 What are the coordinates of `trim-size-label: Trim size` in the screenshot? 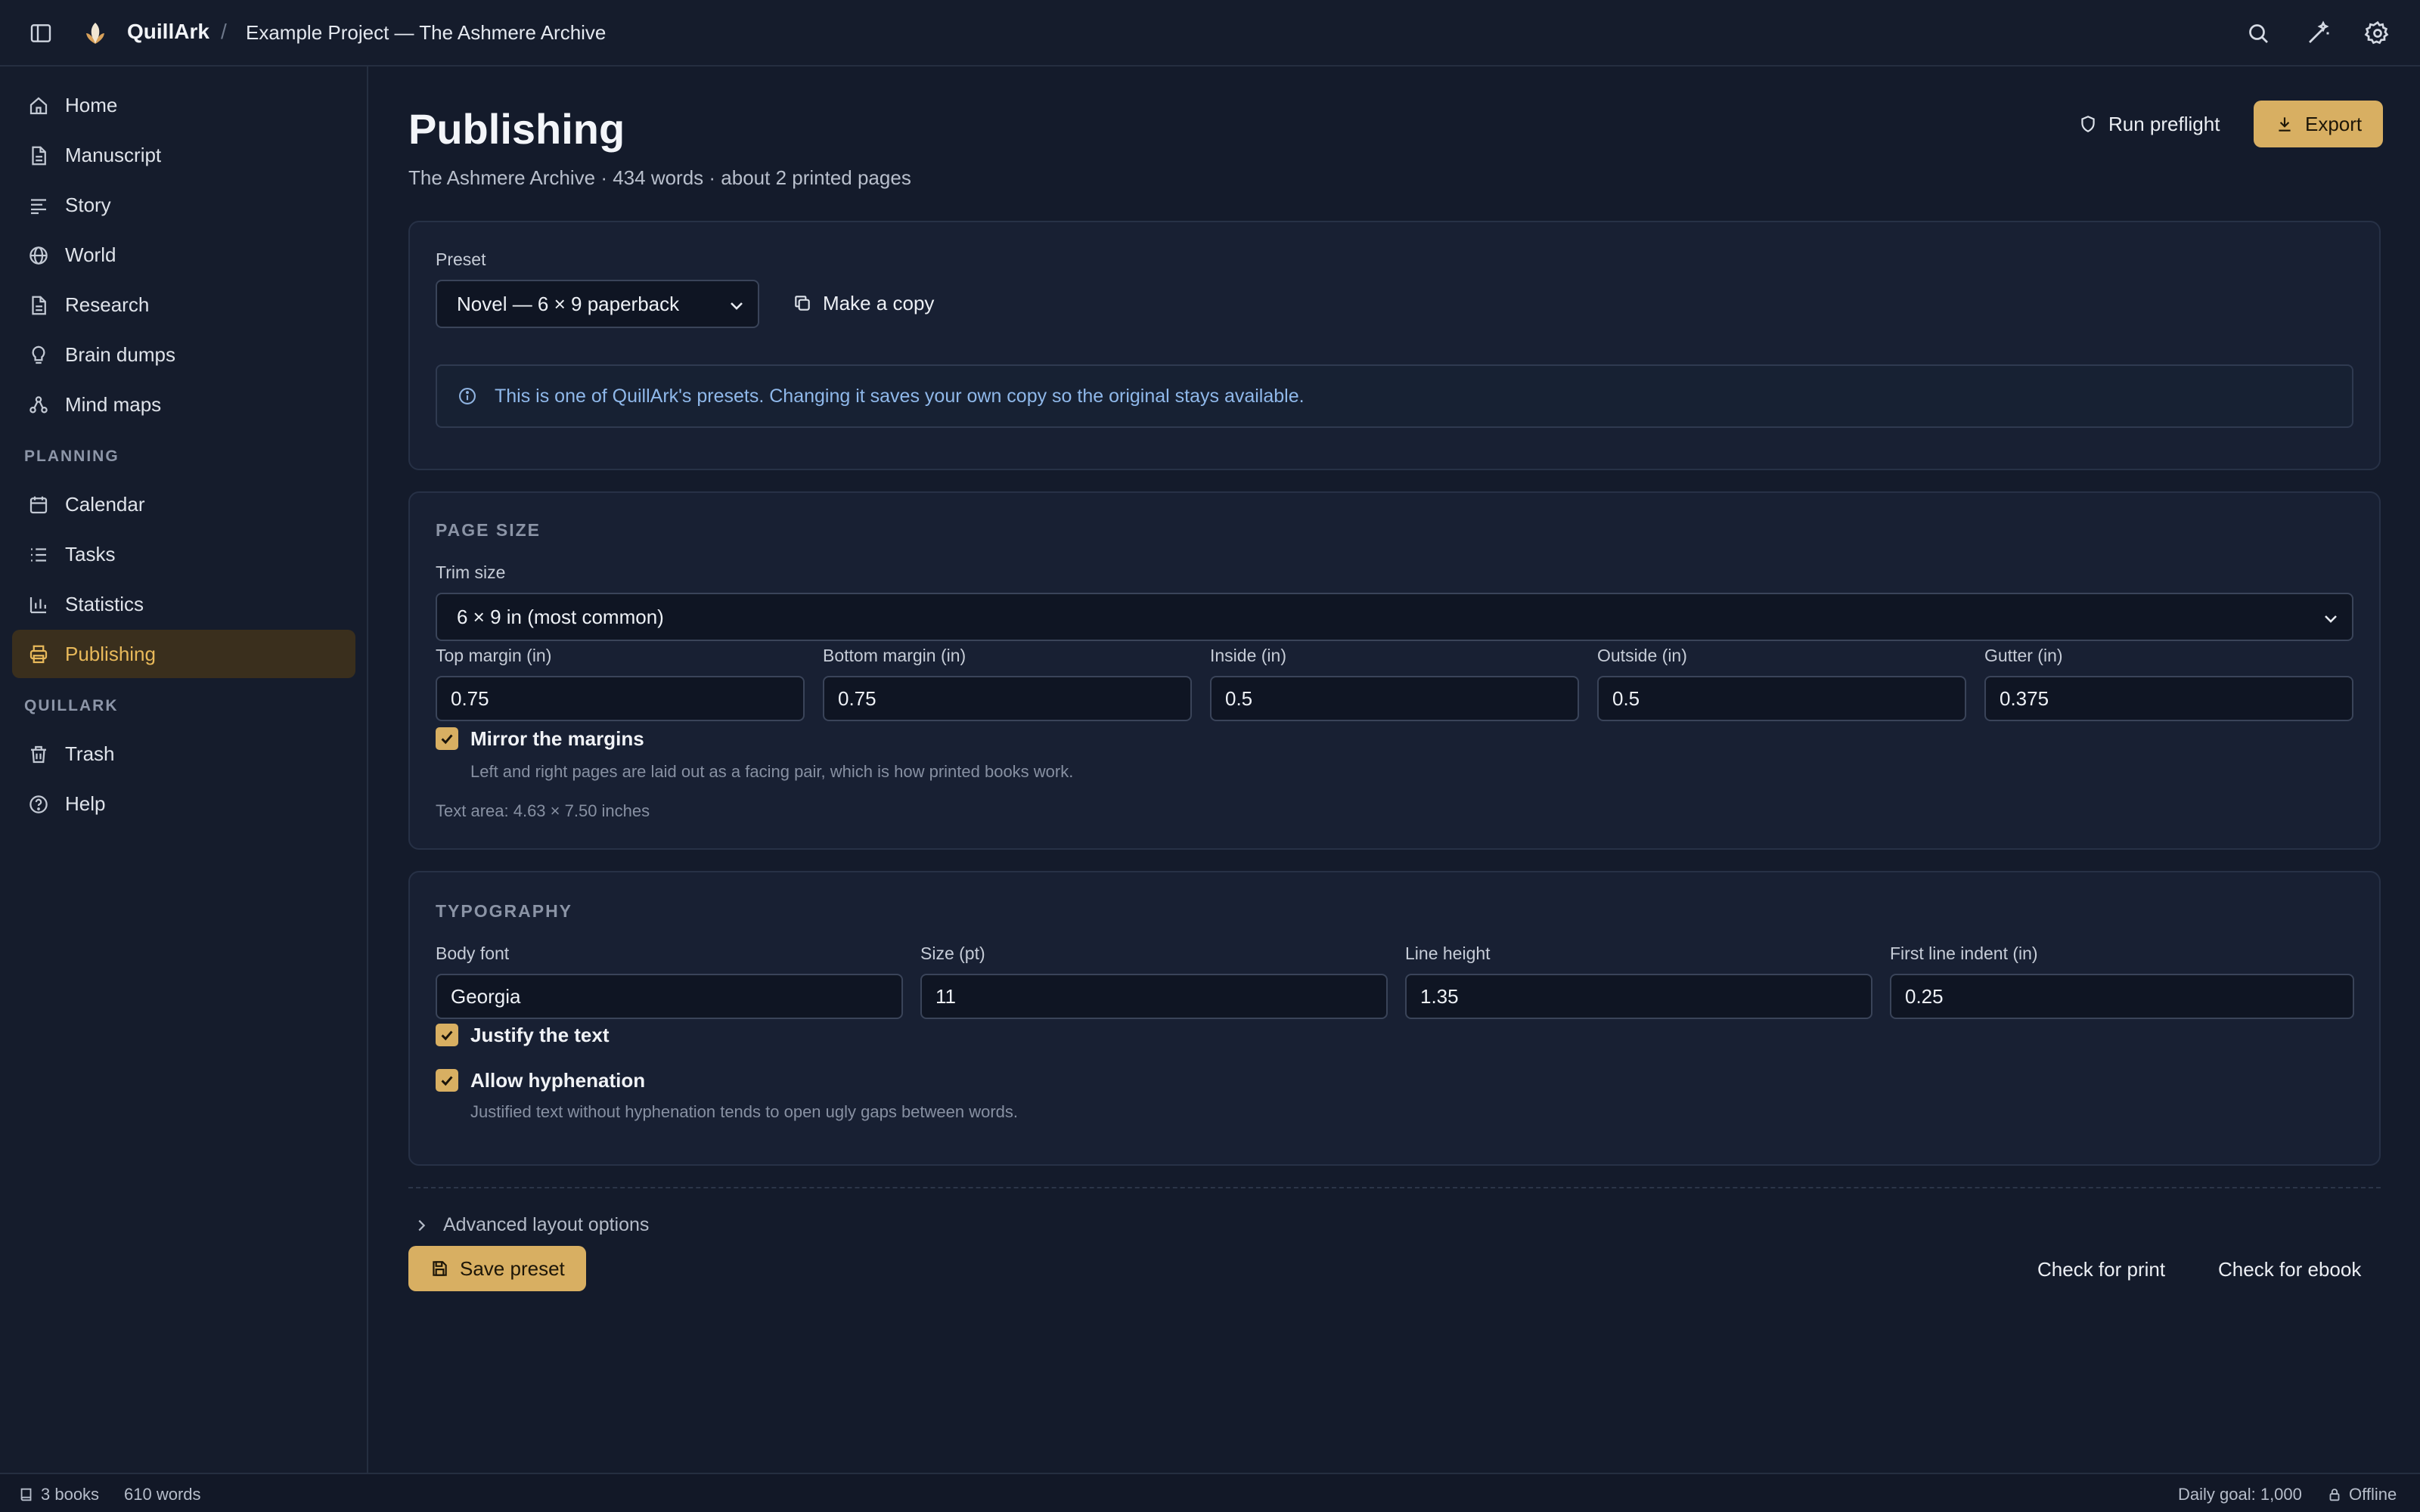 It's located at (471, 572).